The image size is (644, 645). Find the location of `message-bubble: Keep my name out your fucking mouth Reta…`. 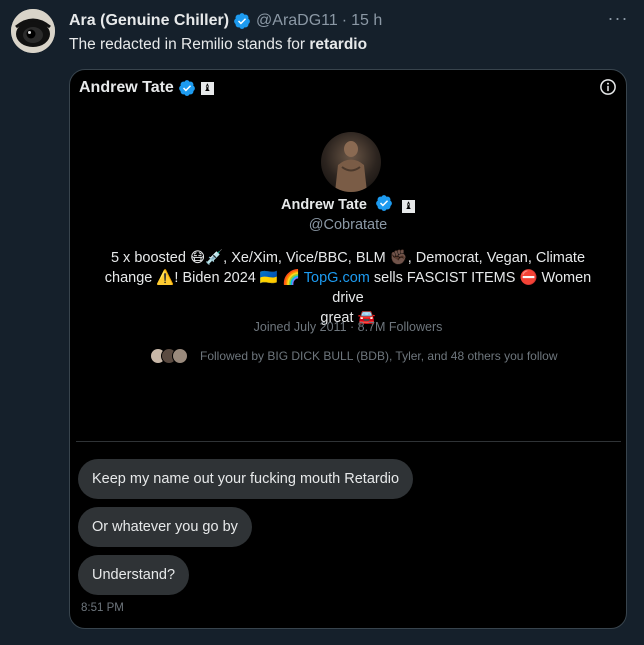

message-bubble: Keep my name out your fucking mouth Reta… is located at coordinates (246, 479).